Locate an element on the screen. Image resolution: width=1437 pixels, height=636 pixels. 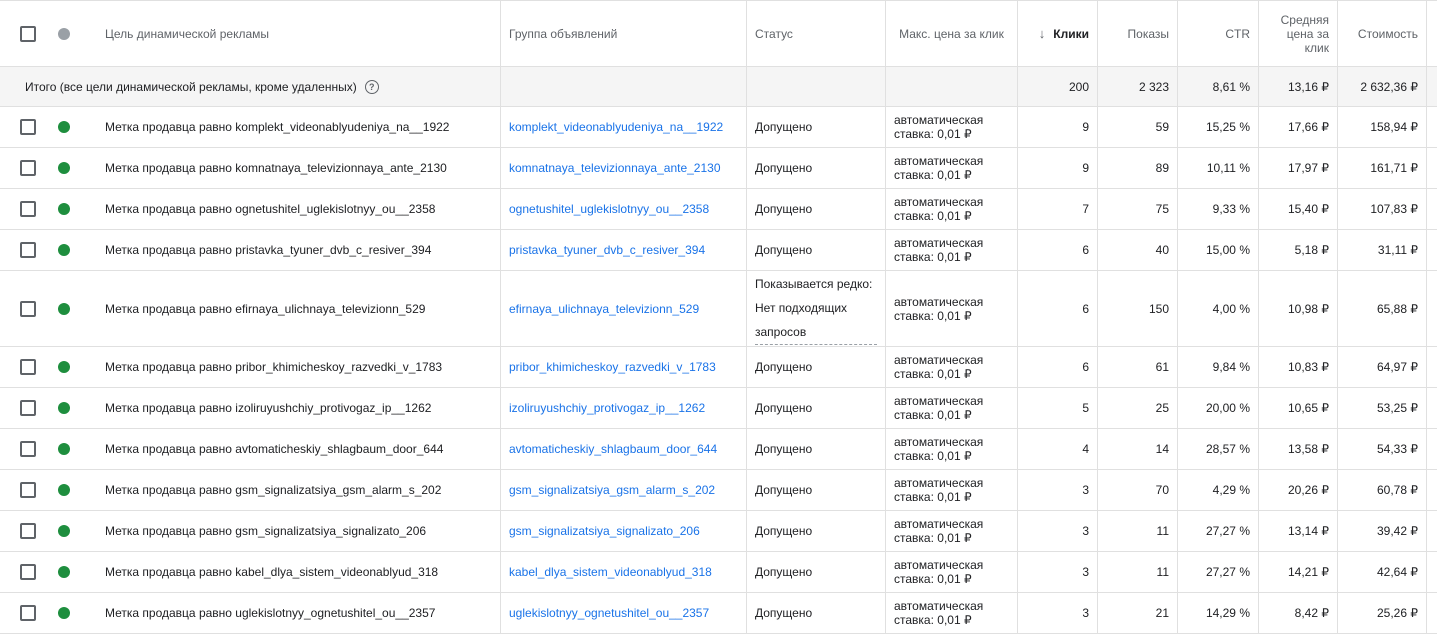
row-ad-group-link: avtomaticheskiy_shlagbaum_door_644 is located at coordinates (613, 449).